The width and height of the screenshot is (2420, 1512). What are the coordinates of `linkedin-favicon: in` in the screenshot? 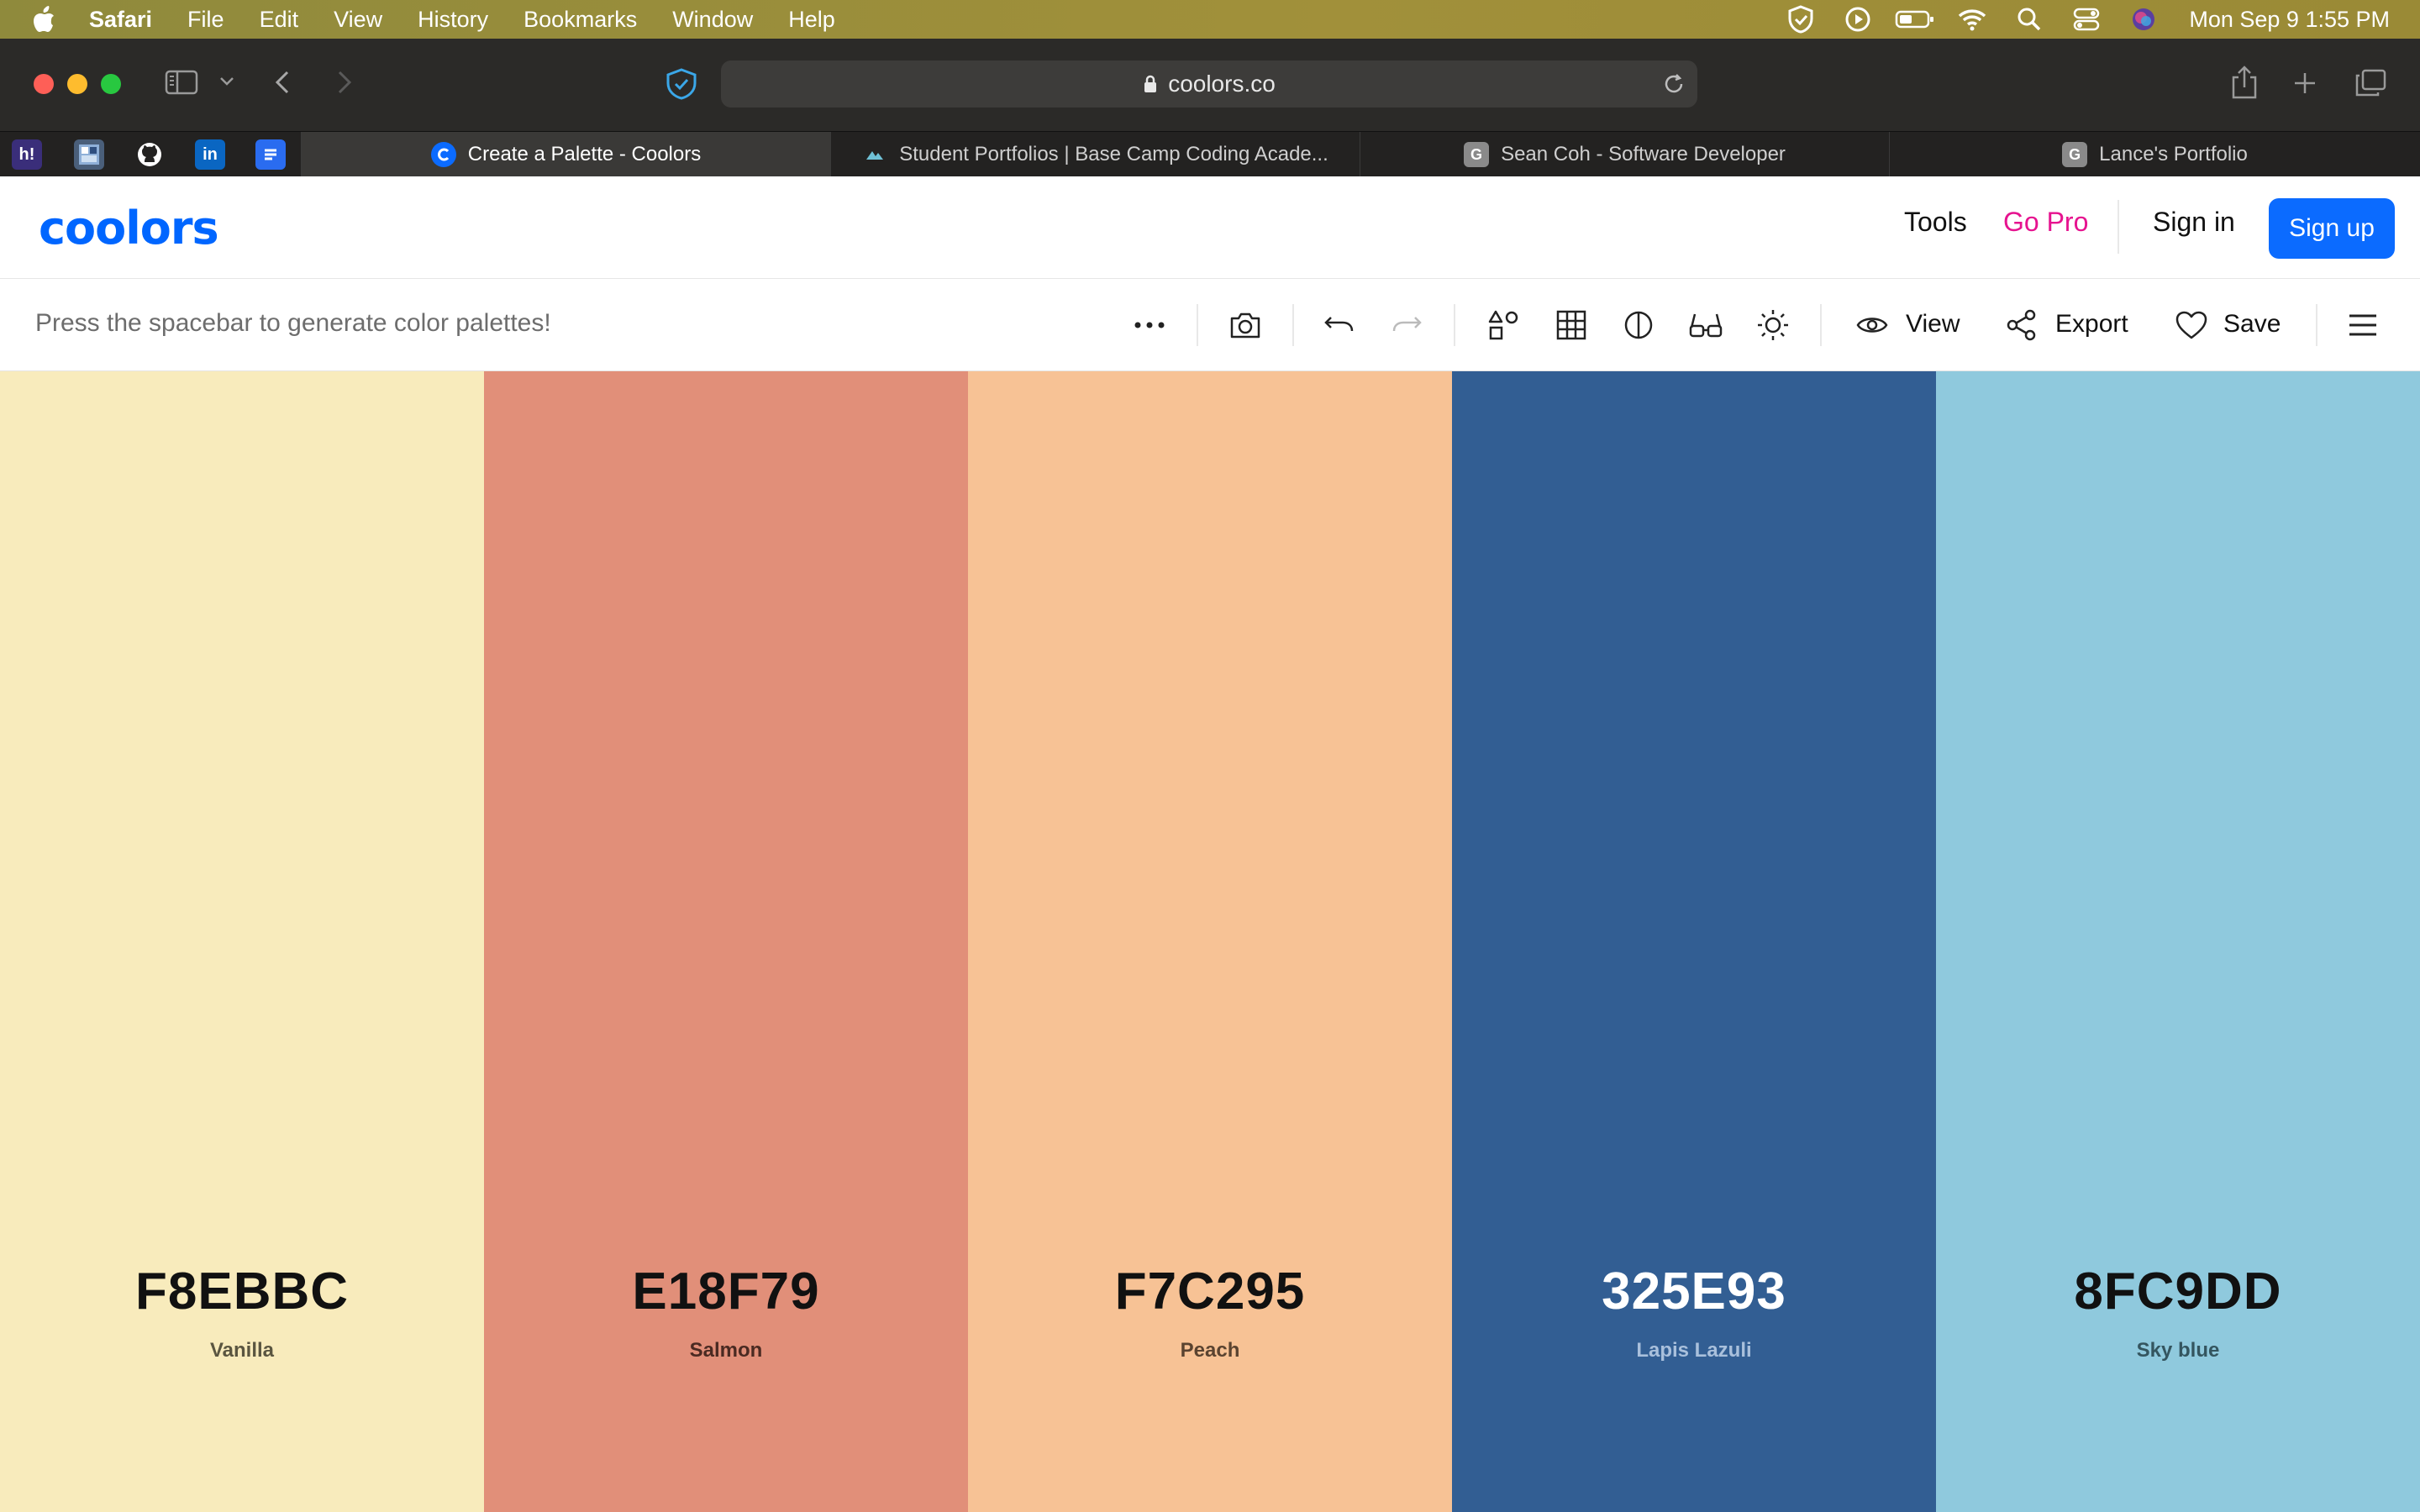 It's located at (210, 154).